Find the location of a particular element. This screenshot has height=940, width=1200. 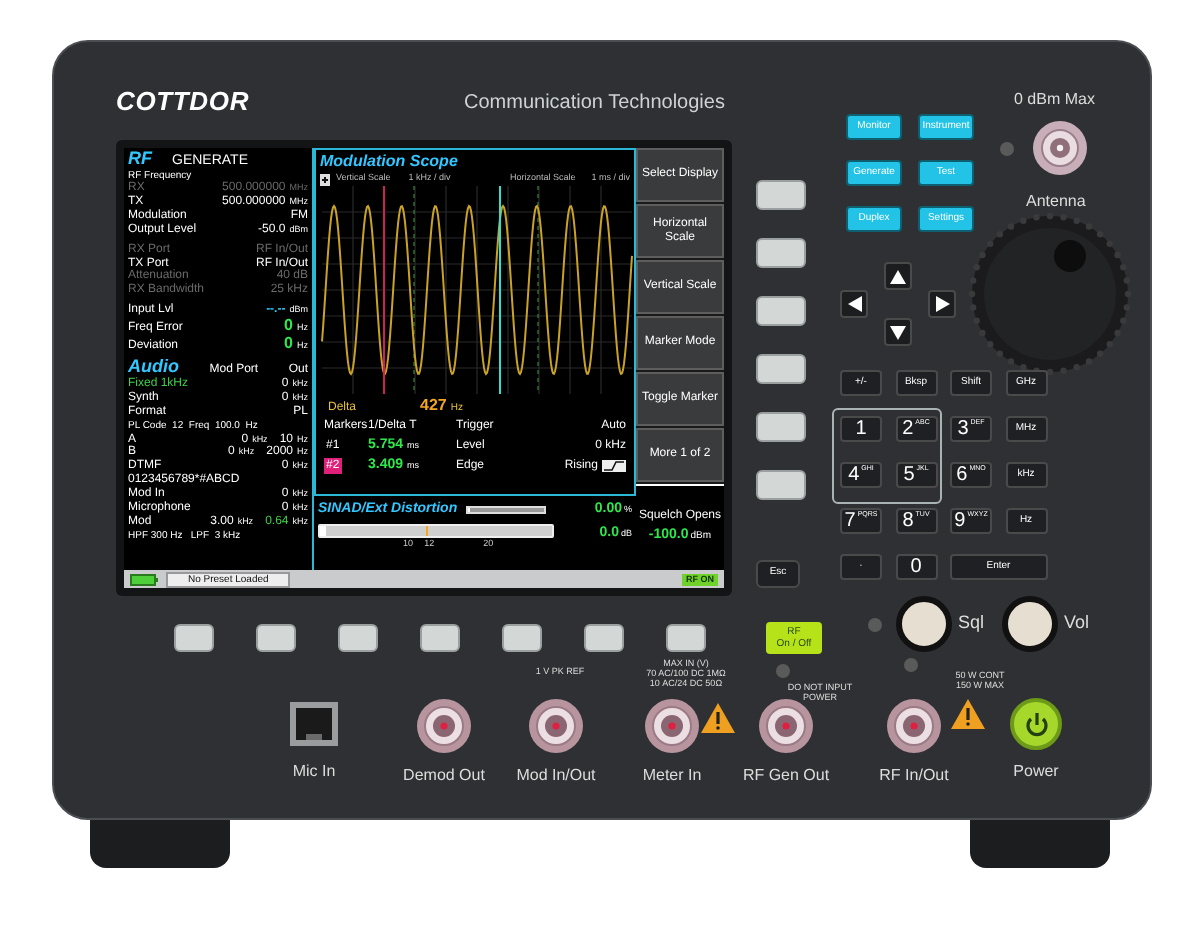

left-triangle-icon is located at coordinates (854, 304).